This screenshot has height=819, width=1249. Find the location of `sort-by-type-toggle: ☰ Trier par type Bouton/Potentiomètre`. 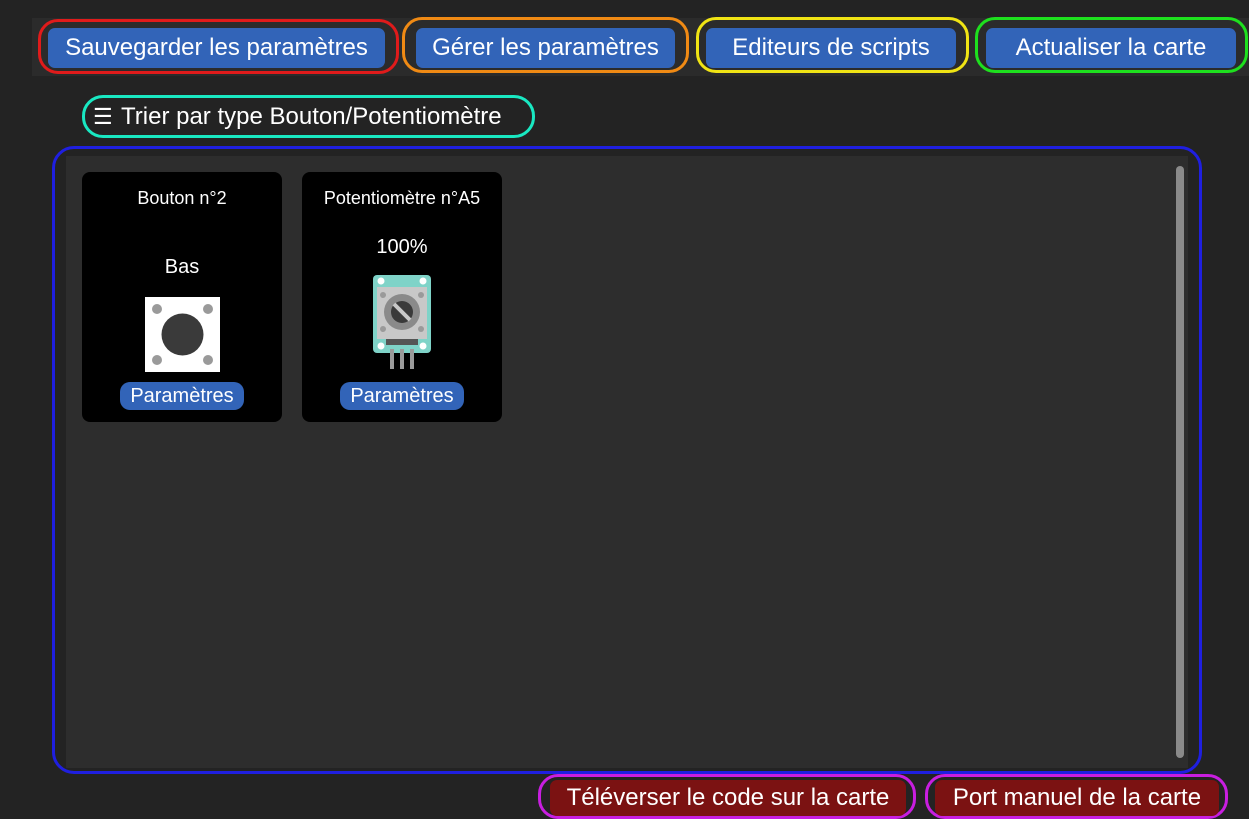

sort-by-type-toggle: ☰ Trier par type Bouton/Potentiomètre is located at coordinates (308, 116).